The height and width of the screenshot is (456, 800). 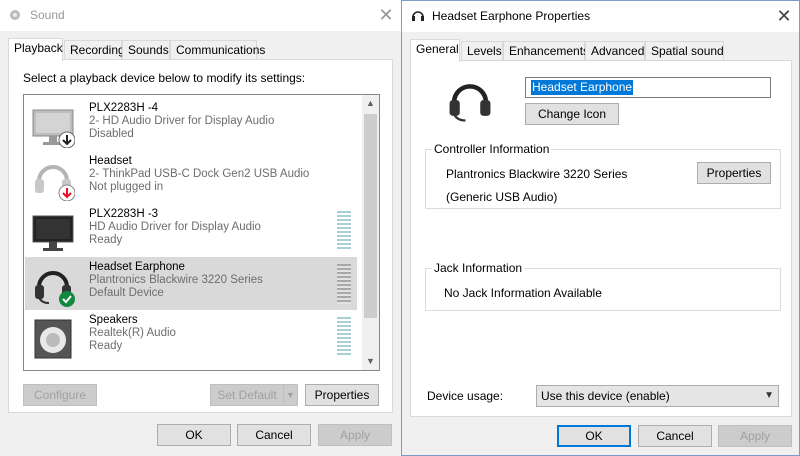 I want to click on device-driver: Realtek(R) Audio, so click(x=132, y=333).